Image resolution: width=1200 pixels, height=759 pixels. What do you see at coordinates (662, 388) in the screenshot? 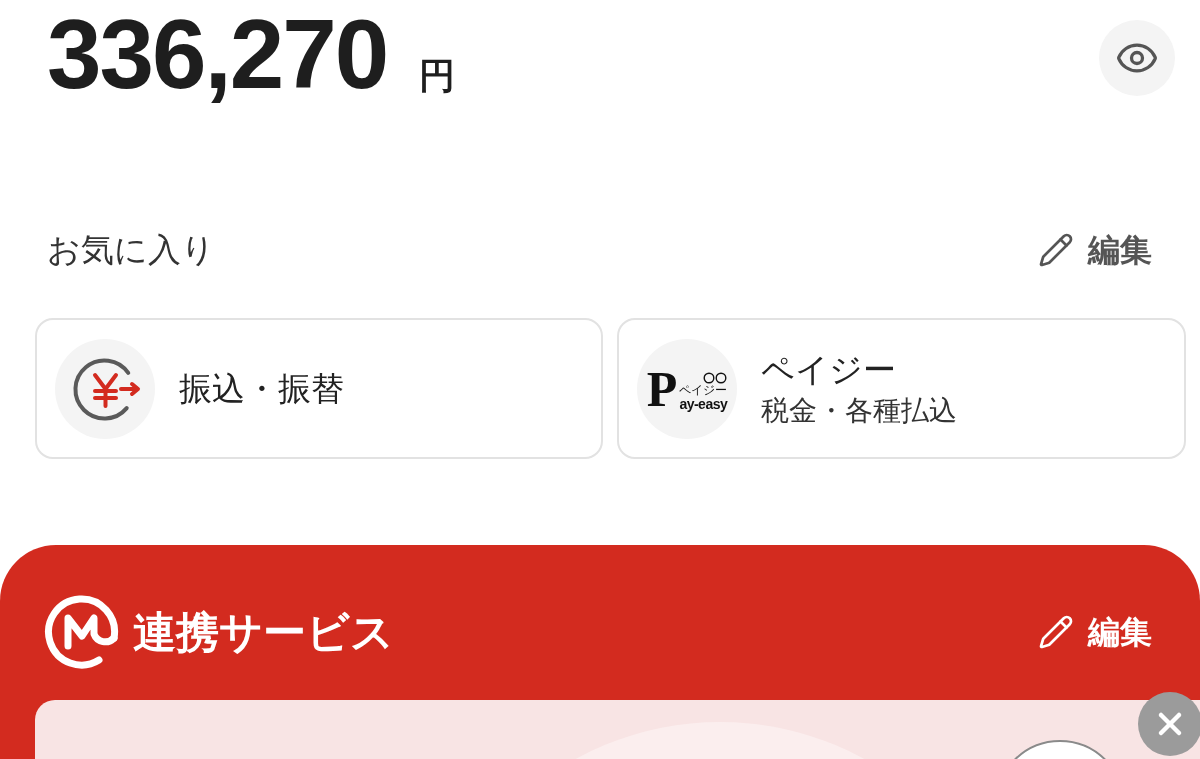
I see `logo-initial: P` at bounding box center [662, 388].